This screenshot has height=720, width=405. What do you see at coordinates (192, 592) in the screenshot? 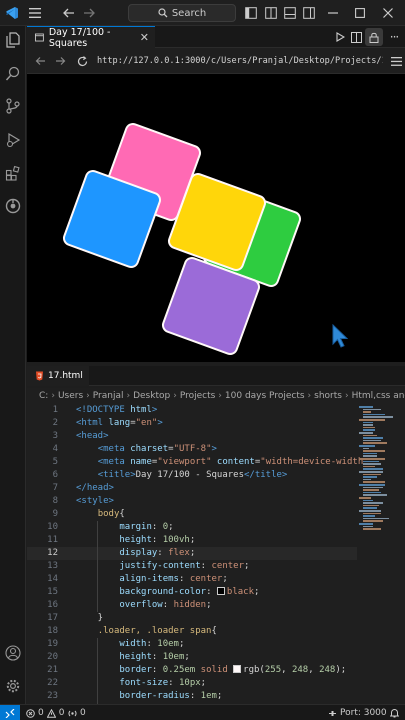
I see `code-line: 15 background-color: black;` at bounding box center [192, 592].